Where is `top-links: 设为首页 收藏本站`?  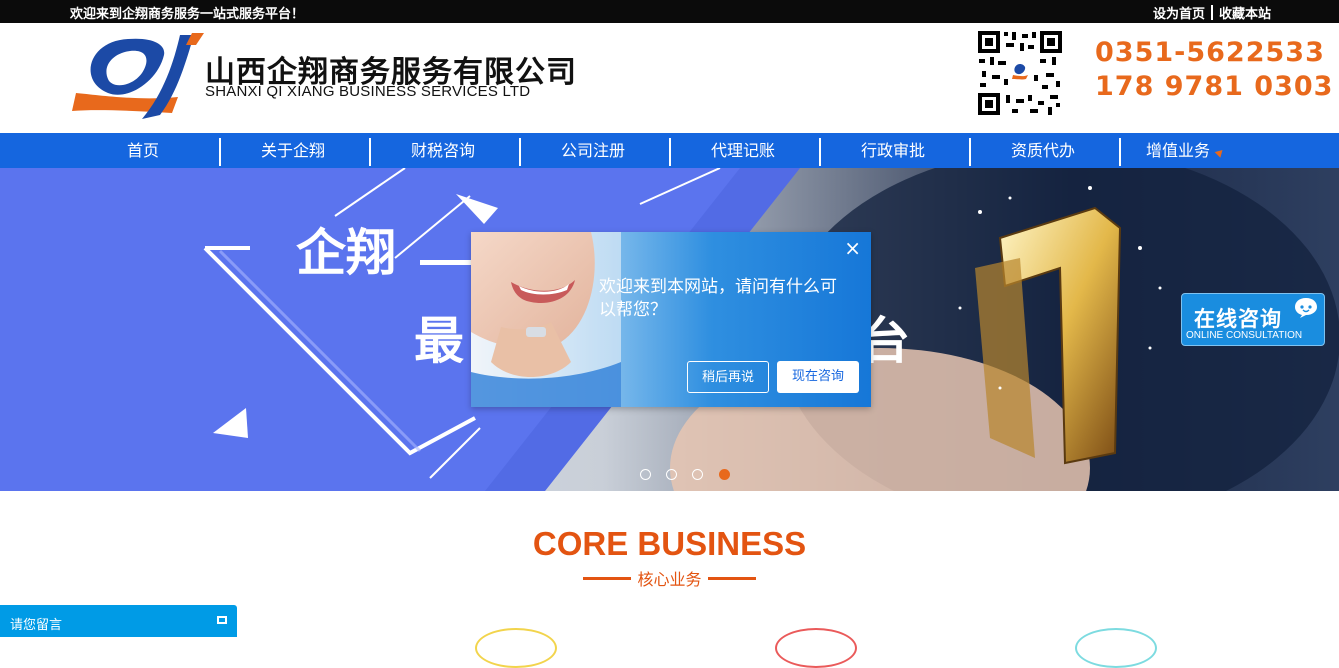 top-links: 设为首页 收藏本站 is located at coordinates (1212, 12).